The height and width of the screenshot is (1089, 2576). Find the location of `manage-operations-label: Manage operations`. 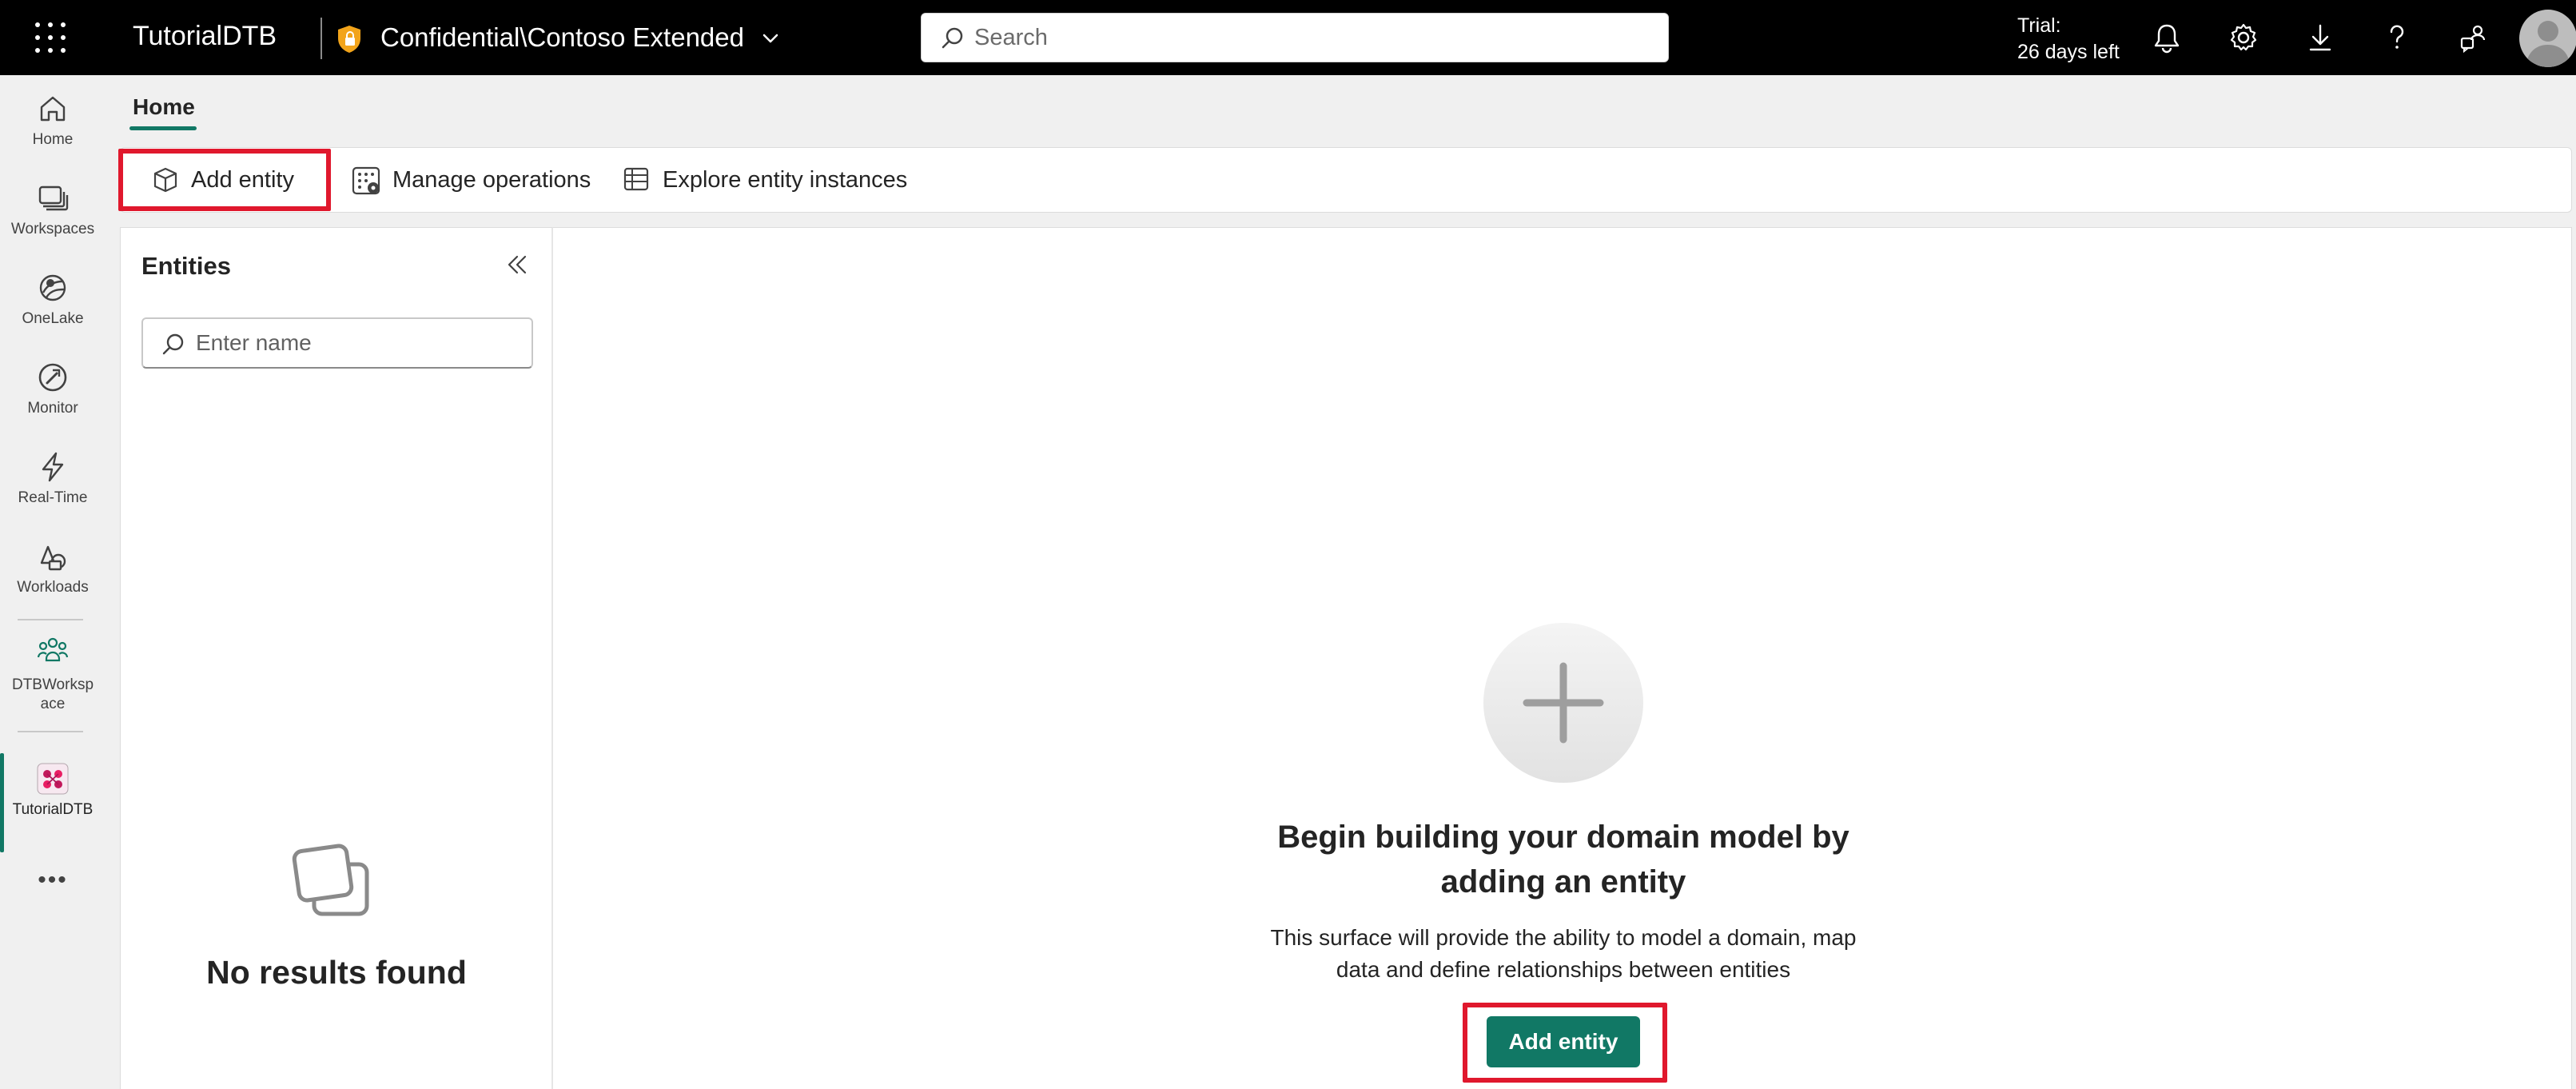

manage-operations-label: Manage operations is located at coordinates (492, 180).